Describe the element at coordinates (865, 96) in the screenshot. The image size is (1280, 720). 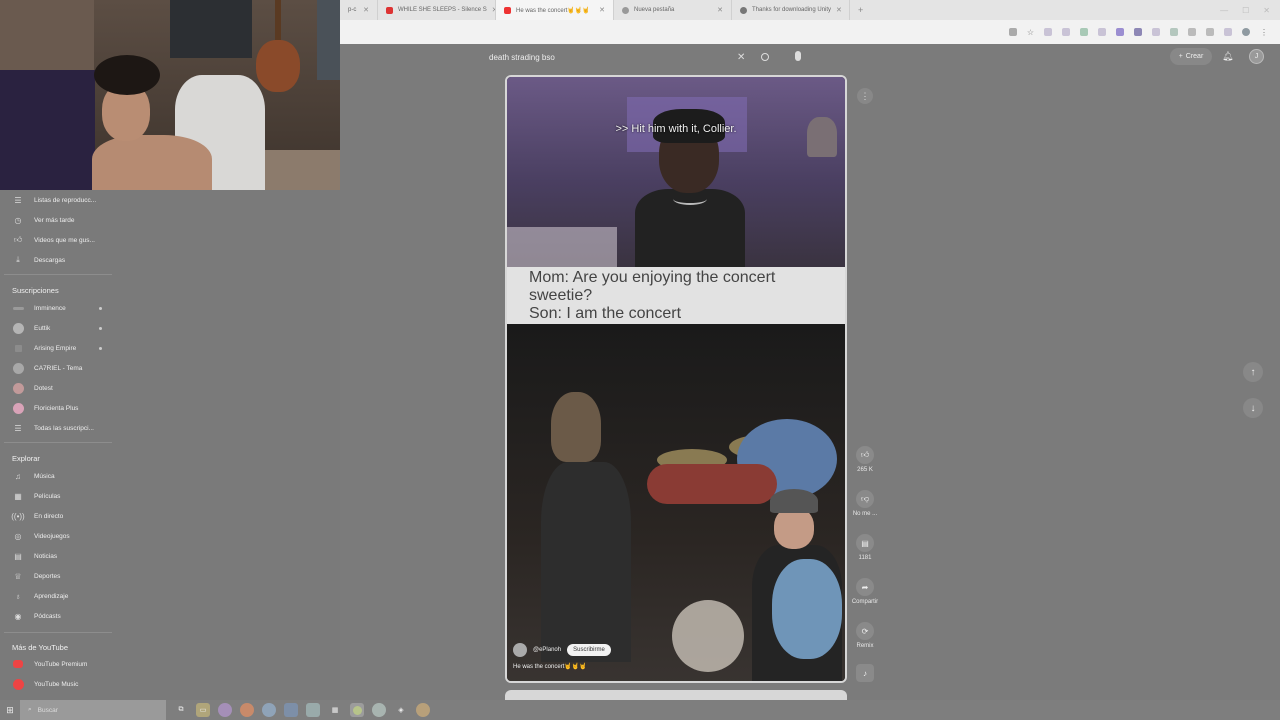
I see `more-options-icon: ⋮` at that location.